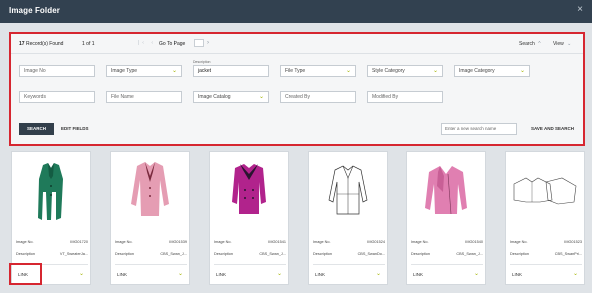  What do you see at coordinates (385, 97) in the screenshot?
I see `modified-by-placeholder: Modified By` at bounding box center [385, 97].